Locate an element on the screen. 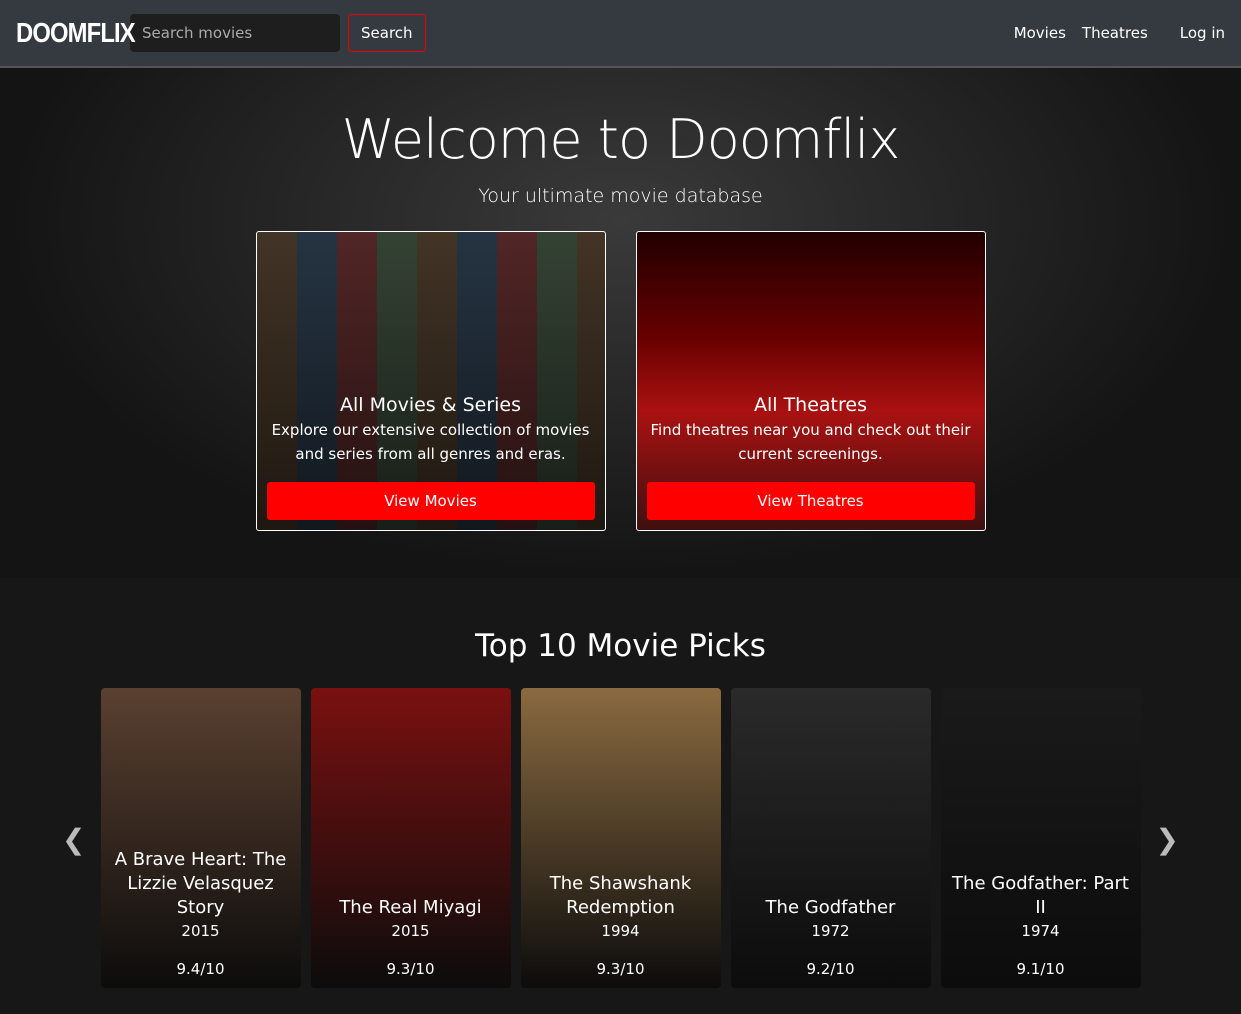  card-title: All Movies & Series is located at coordinates (430, 405).